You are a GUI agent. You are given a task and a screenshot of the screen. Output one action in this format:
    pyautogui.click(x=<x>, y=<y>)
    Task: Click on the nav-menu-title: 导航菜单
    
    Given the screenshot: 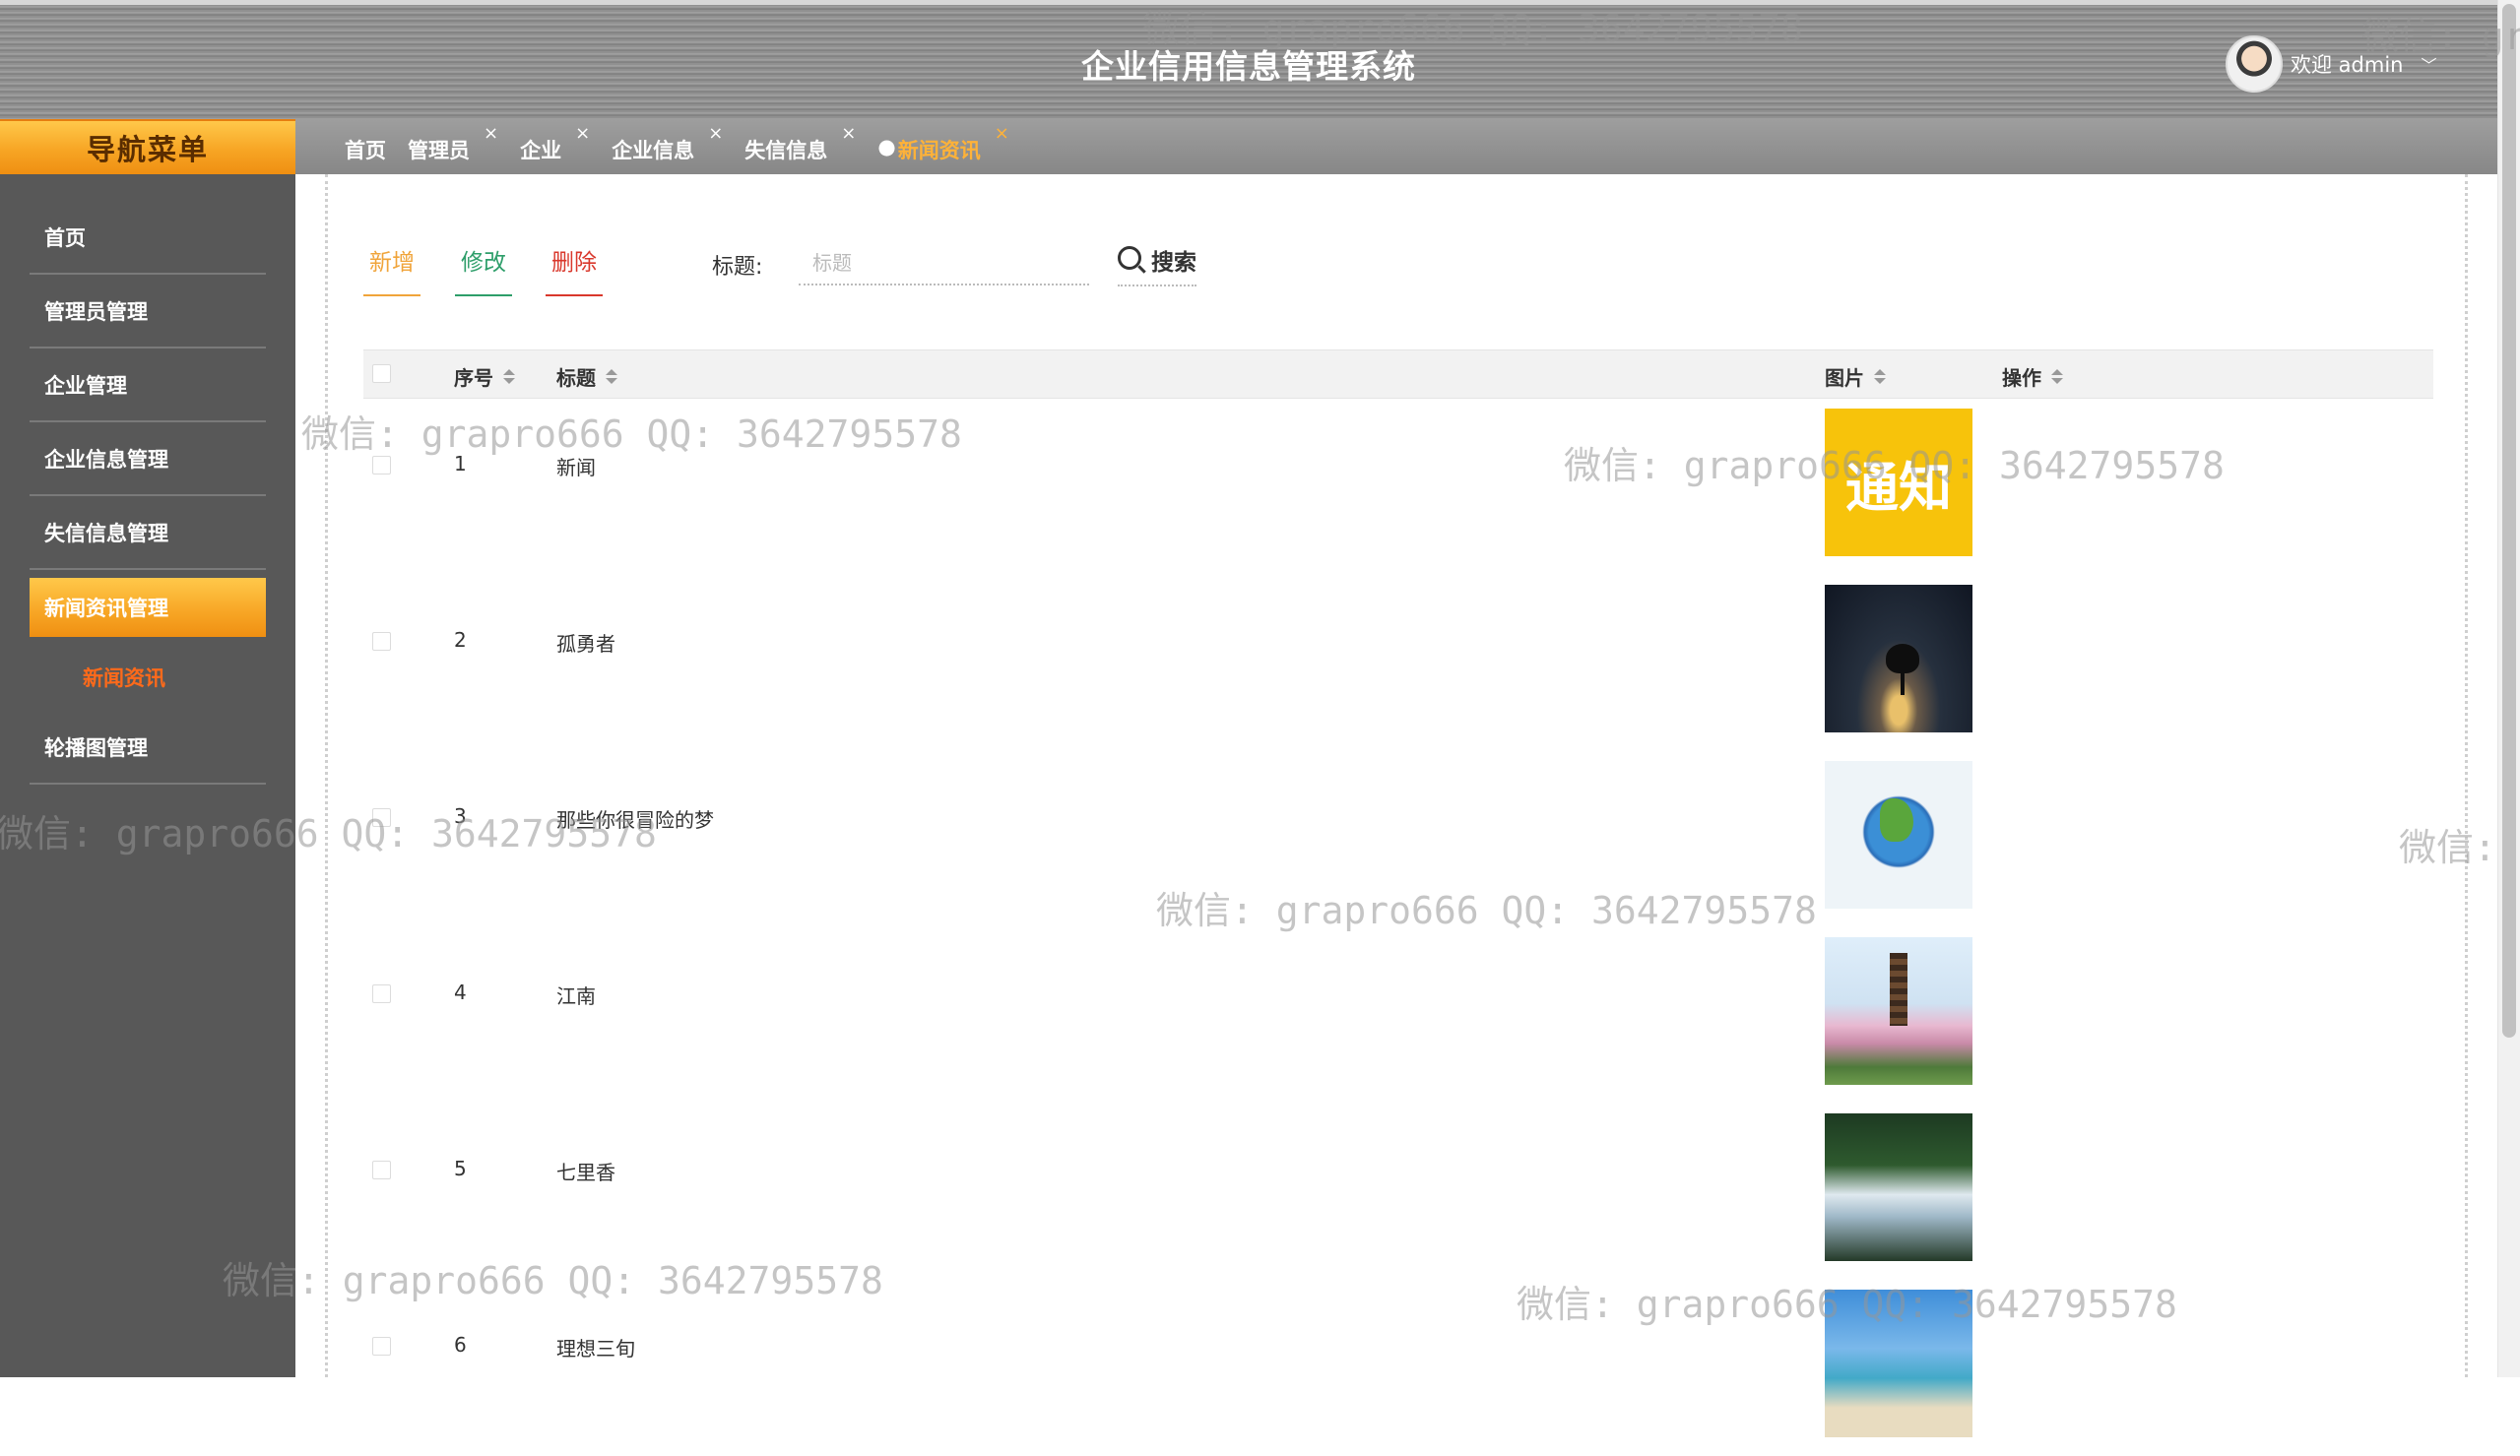 What is the action you would take?
    pyautogui.click(x=147, y=146)
    